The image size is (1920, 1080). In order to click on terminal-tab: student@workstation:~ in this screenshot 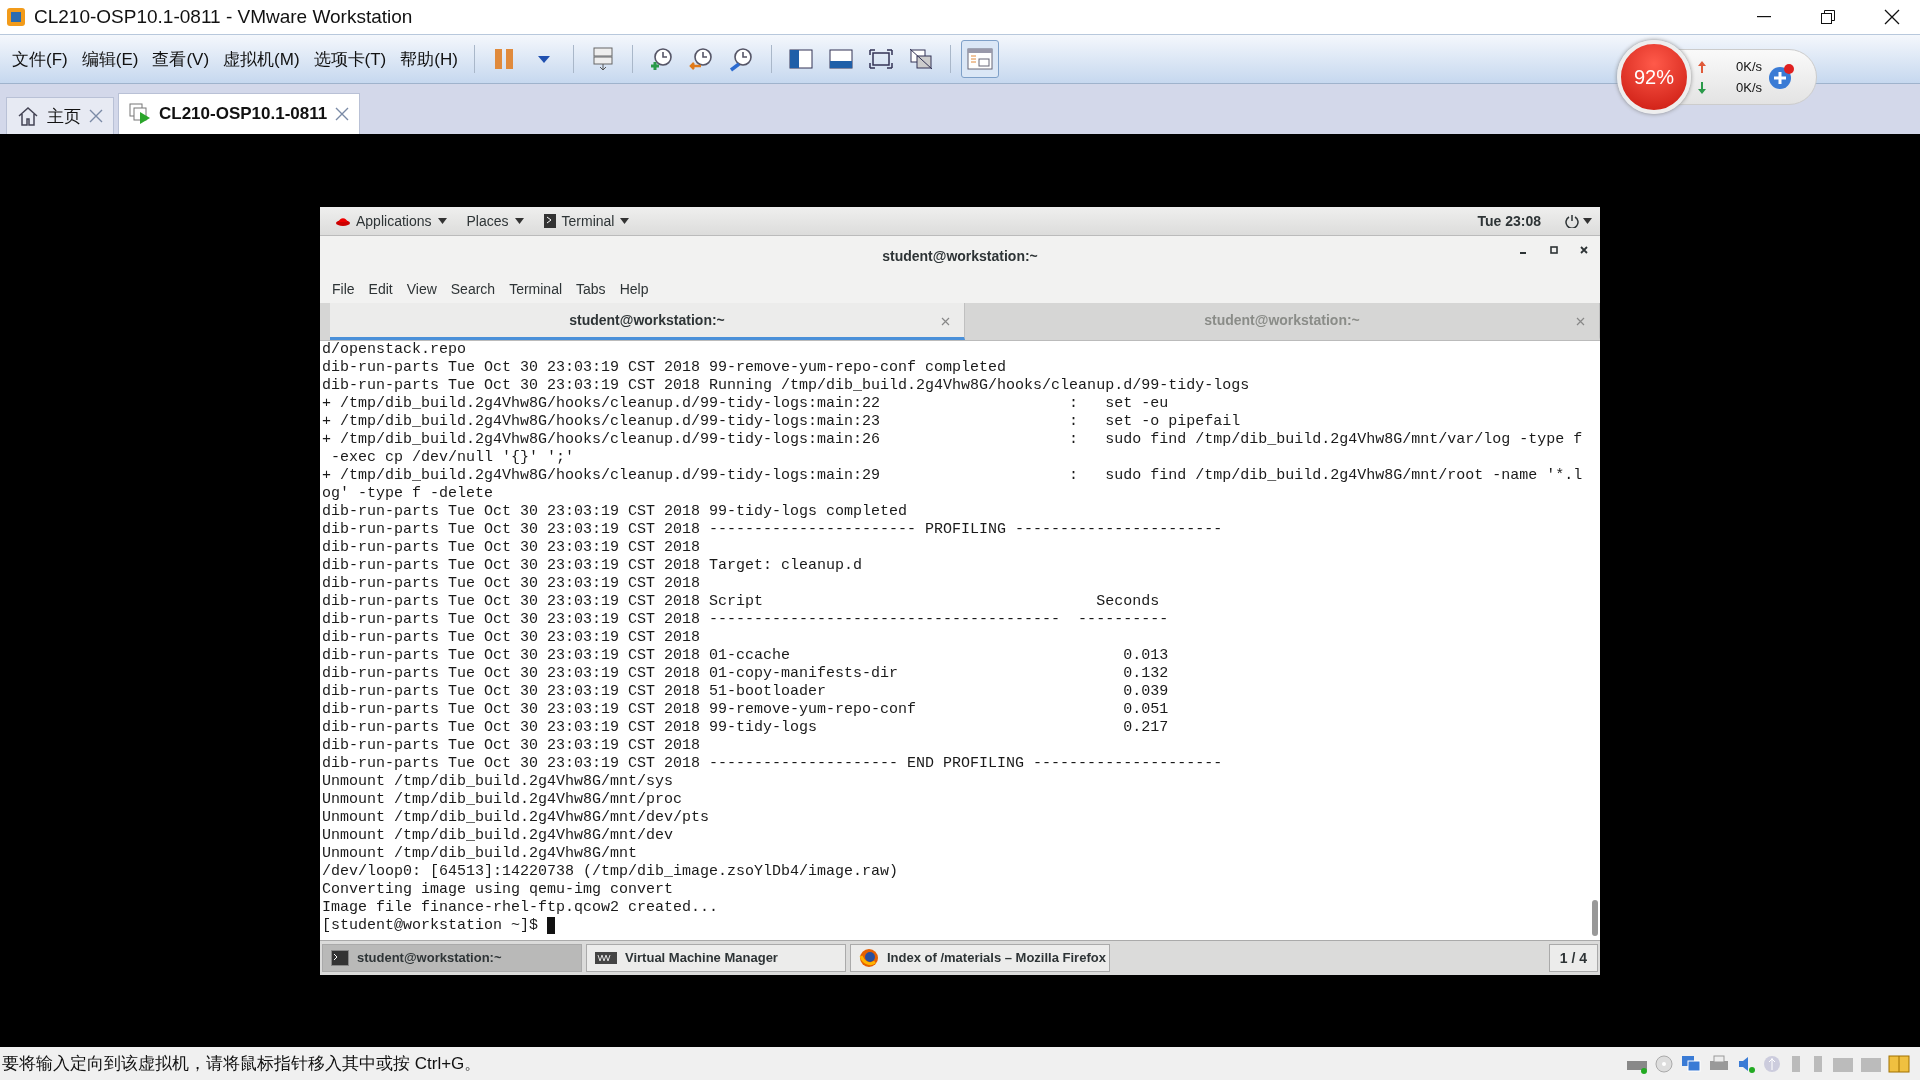, I will do `click(647, 321)`.